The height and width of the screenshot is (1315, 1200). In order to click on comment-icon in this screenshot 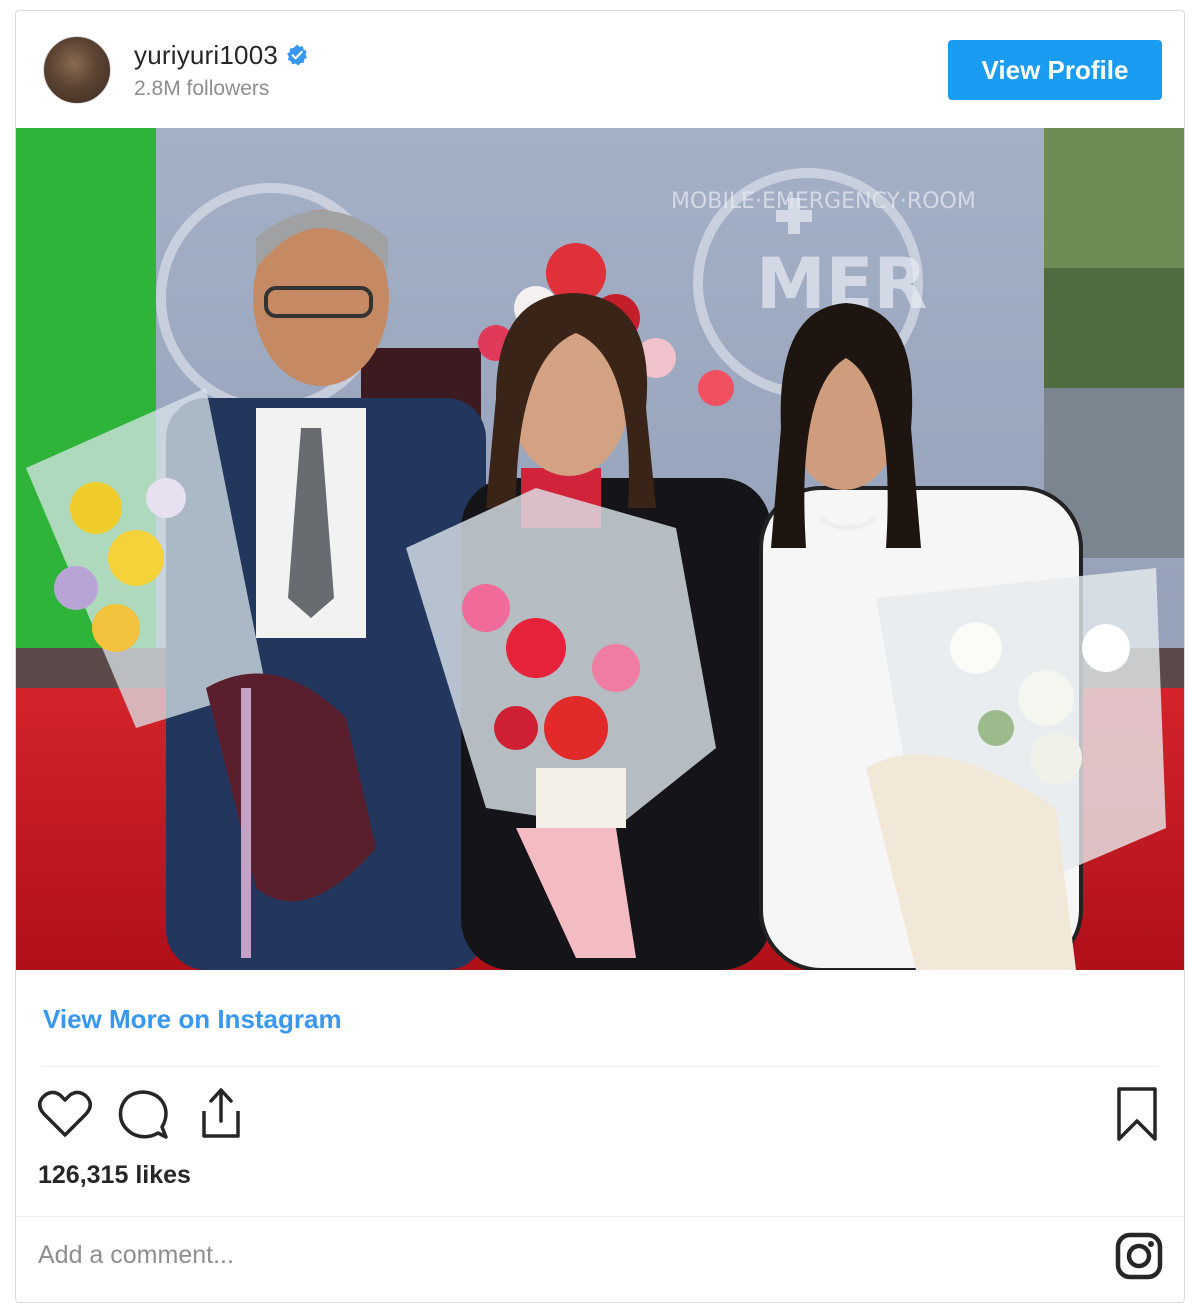, I will do `click(143, 1115)`.